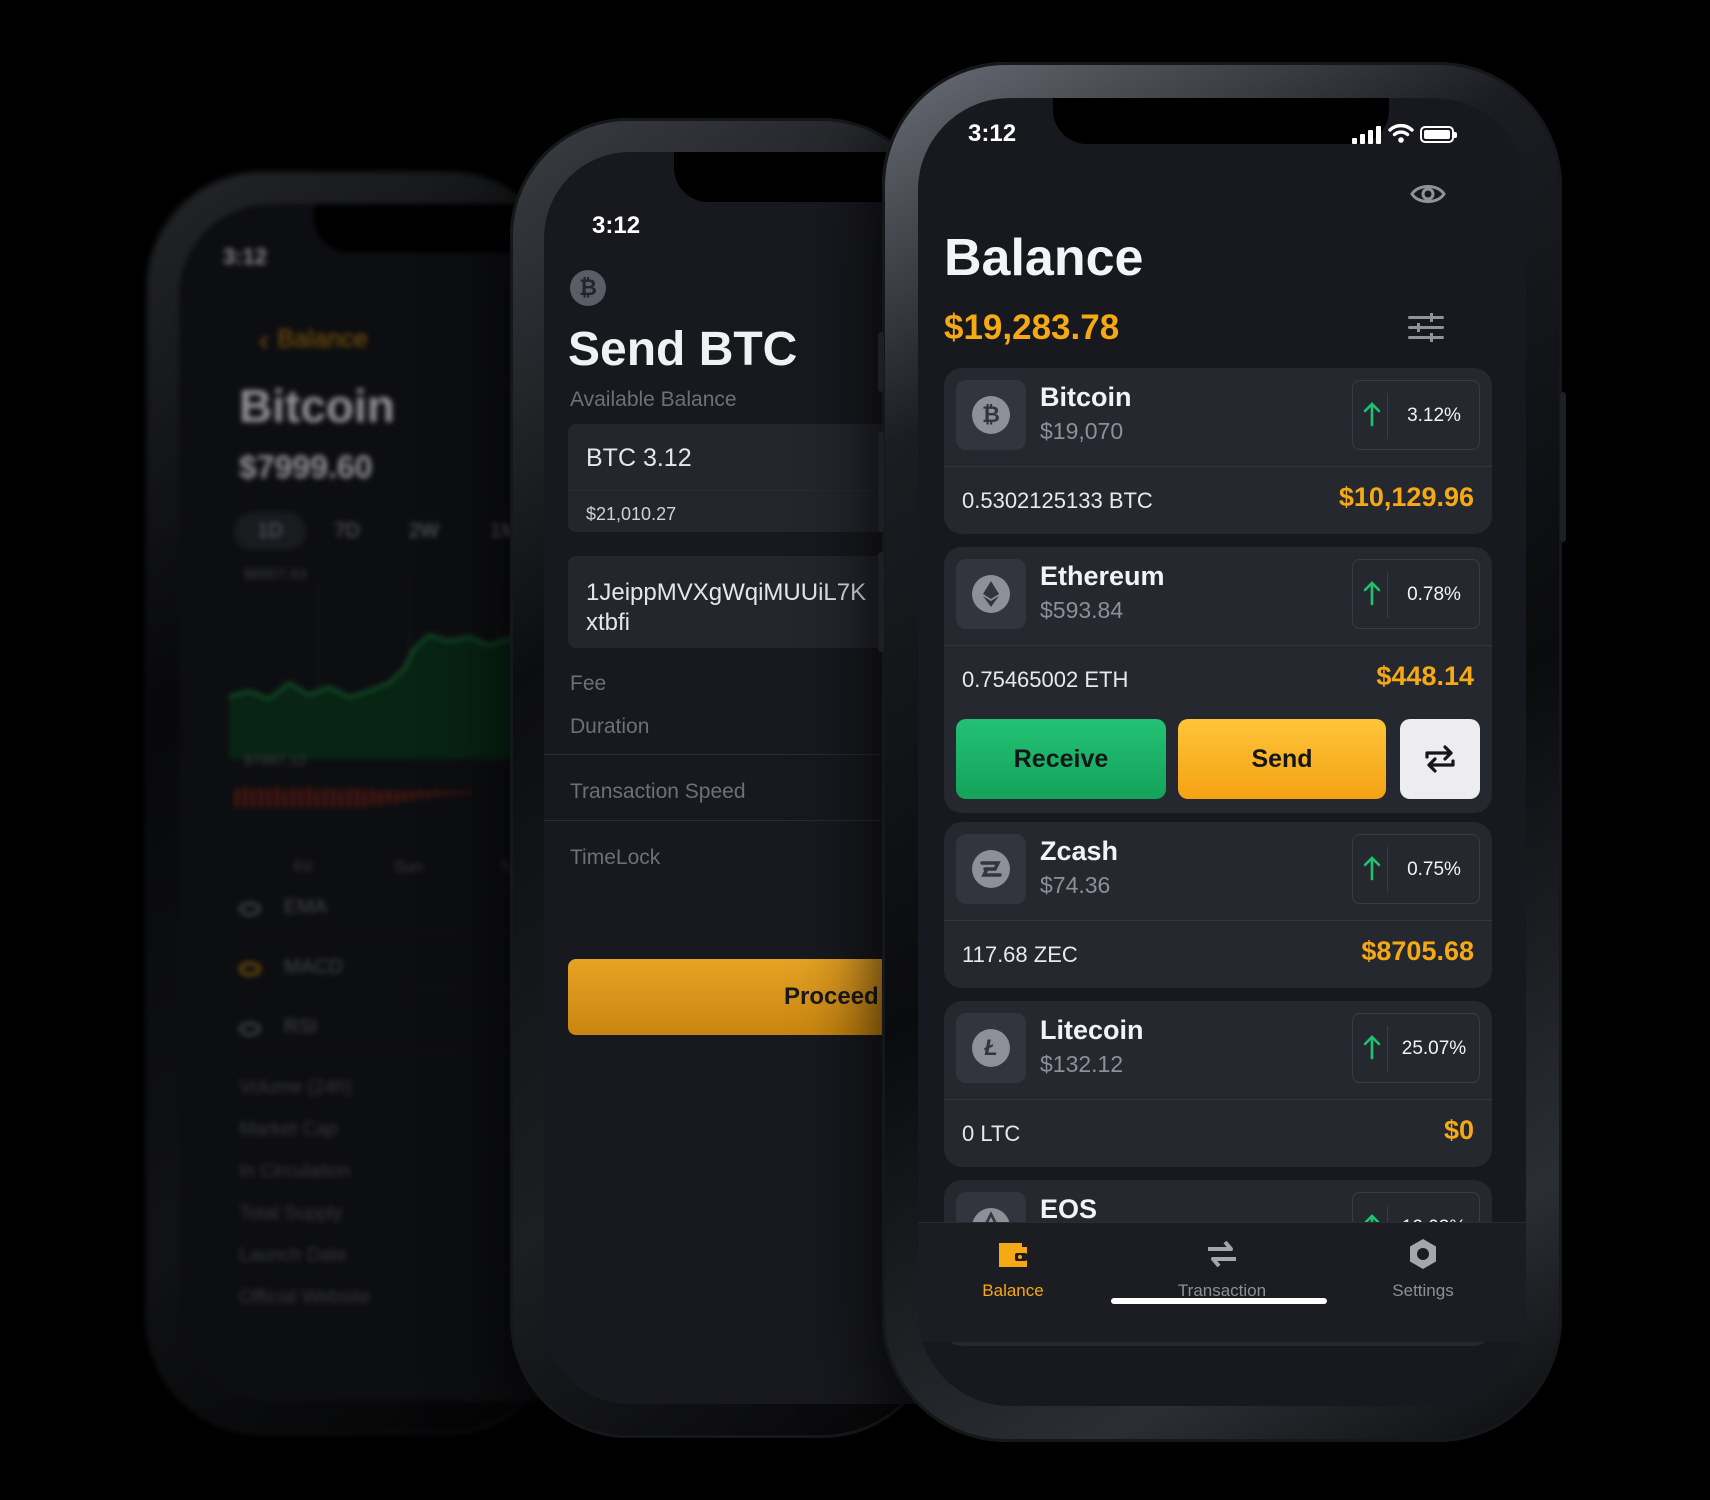 The width and height of the screenshot is (1710, 1500). Describe the element at coordinates (294, 1171) in the screenshot. I see `stat-label: In Circulation` at that location.